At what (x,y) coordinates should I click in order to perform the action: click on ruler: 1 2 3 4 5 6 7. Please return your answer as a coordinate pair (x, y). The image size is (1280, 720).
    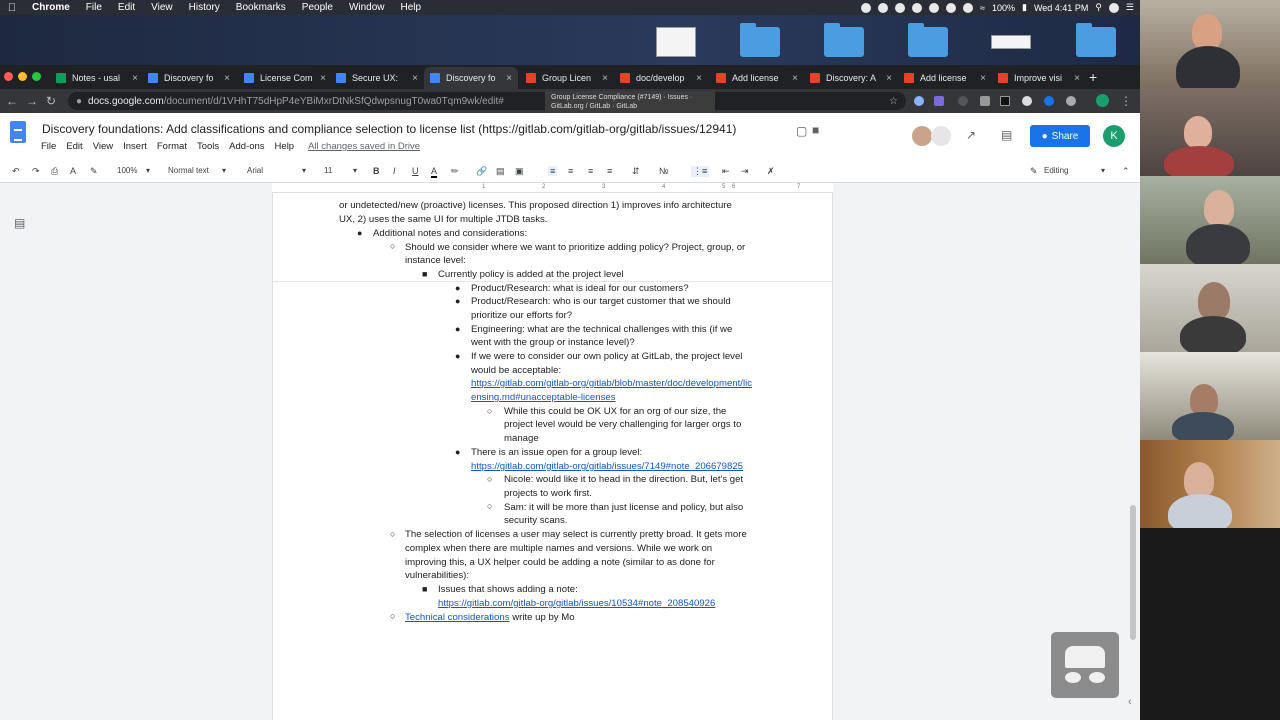
    Looking at the image, I should click on (552, 188).